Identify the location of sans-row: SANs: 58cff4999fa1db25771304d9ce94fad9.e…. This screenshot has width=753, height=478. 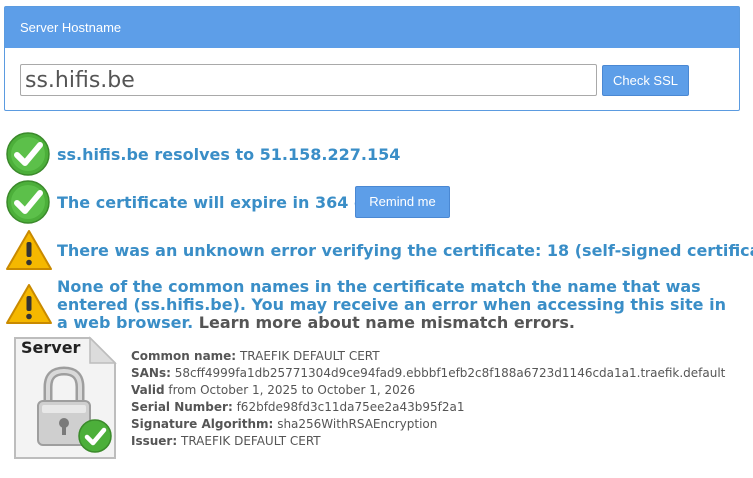
(428, 373).